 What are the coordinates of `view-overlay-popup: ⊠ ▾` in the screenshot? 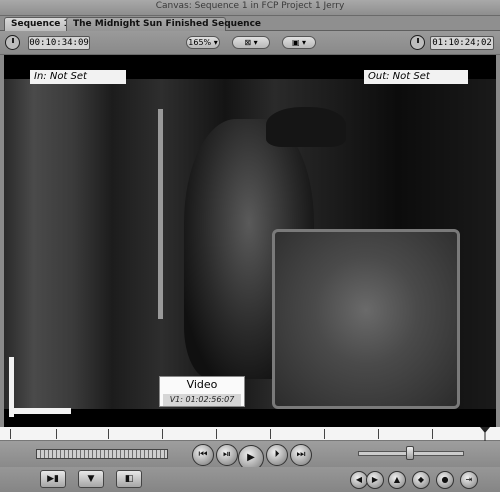 It's located at (251, 42).